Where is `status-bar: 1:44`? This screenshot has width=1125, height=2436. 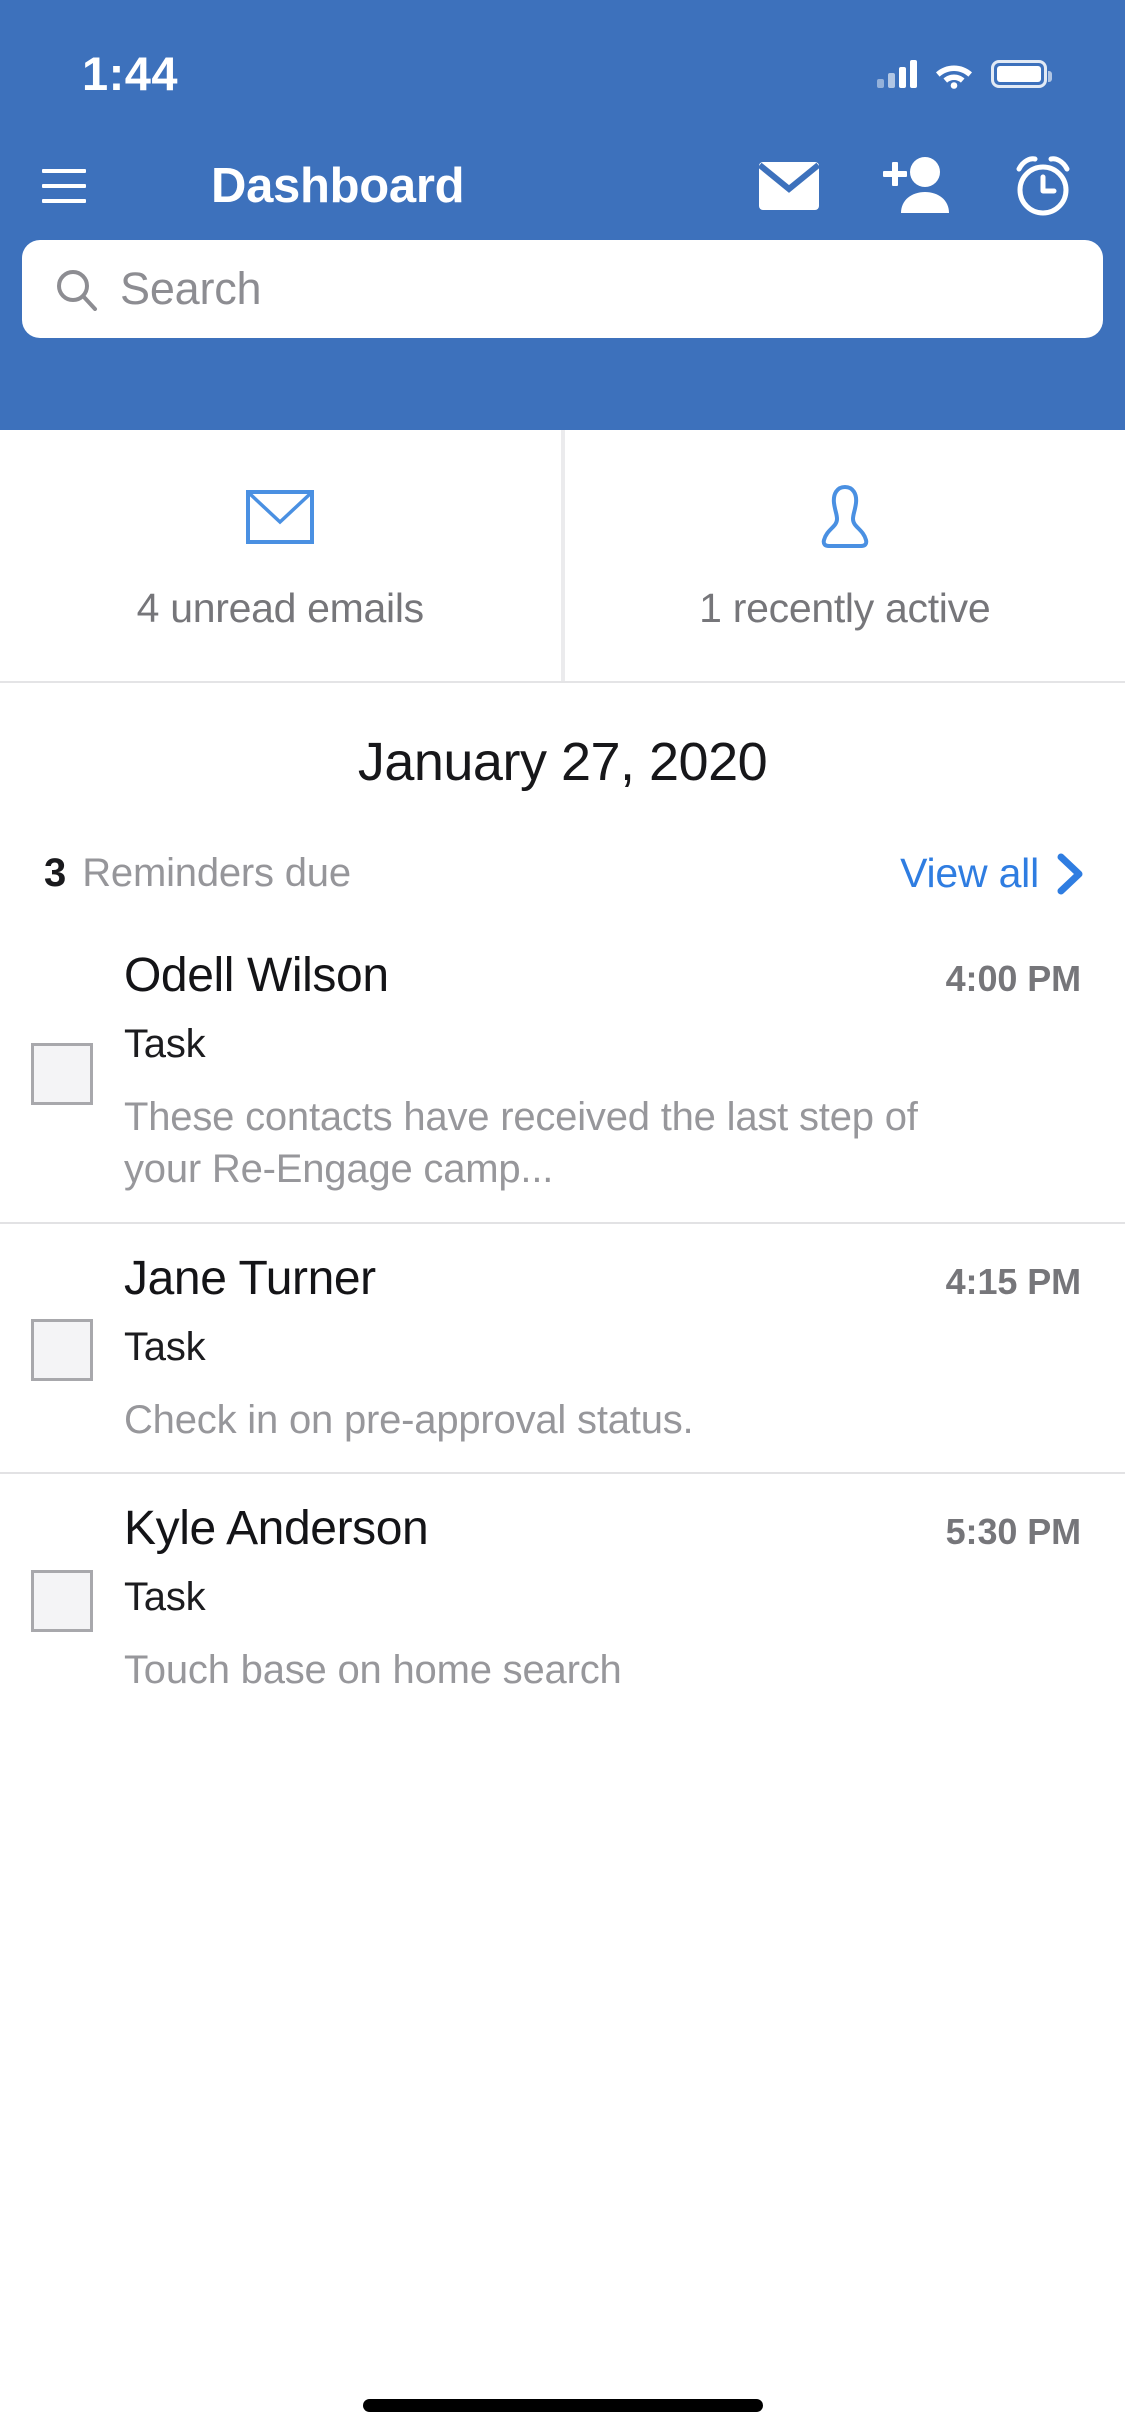
status-bar: 1:44 is located at coordinates (562, 66).